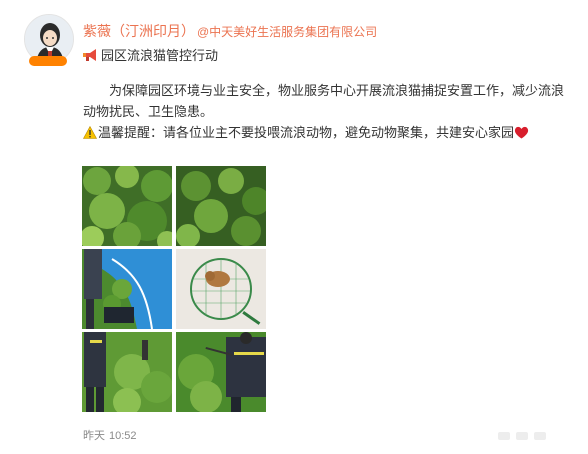 Image resolution: width=588 pixels, height=454 pixels. I want to click on post-date: 昨天, so click(94, 436).